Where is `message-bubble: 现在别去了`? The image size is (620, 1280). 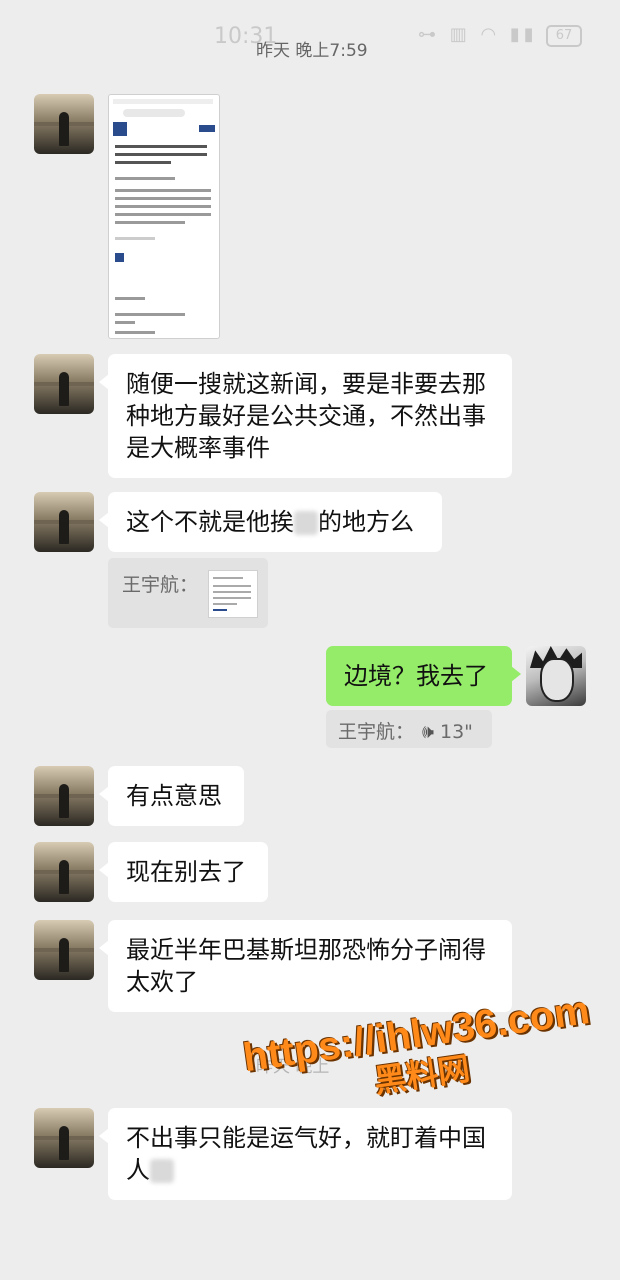 message-bubble: 现在别去了 is located at coordinates (183, 872).